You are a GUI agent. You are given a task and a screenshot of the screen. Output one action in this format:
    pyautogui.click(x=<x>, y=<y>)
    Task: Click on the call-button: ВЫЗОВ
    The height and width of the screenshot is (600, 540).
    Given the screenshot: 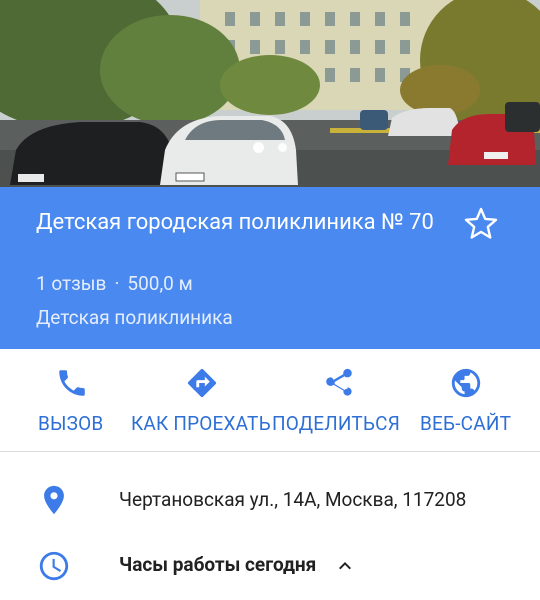 What is the action you would take?
    pyautogui.click(x=75, y=400)
    